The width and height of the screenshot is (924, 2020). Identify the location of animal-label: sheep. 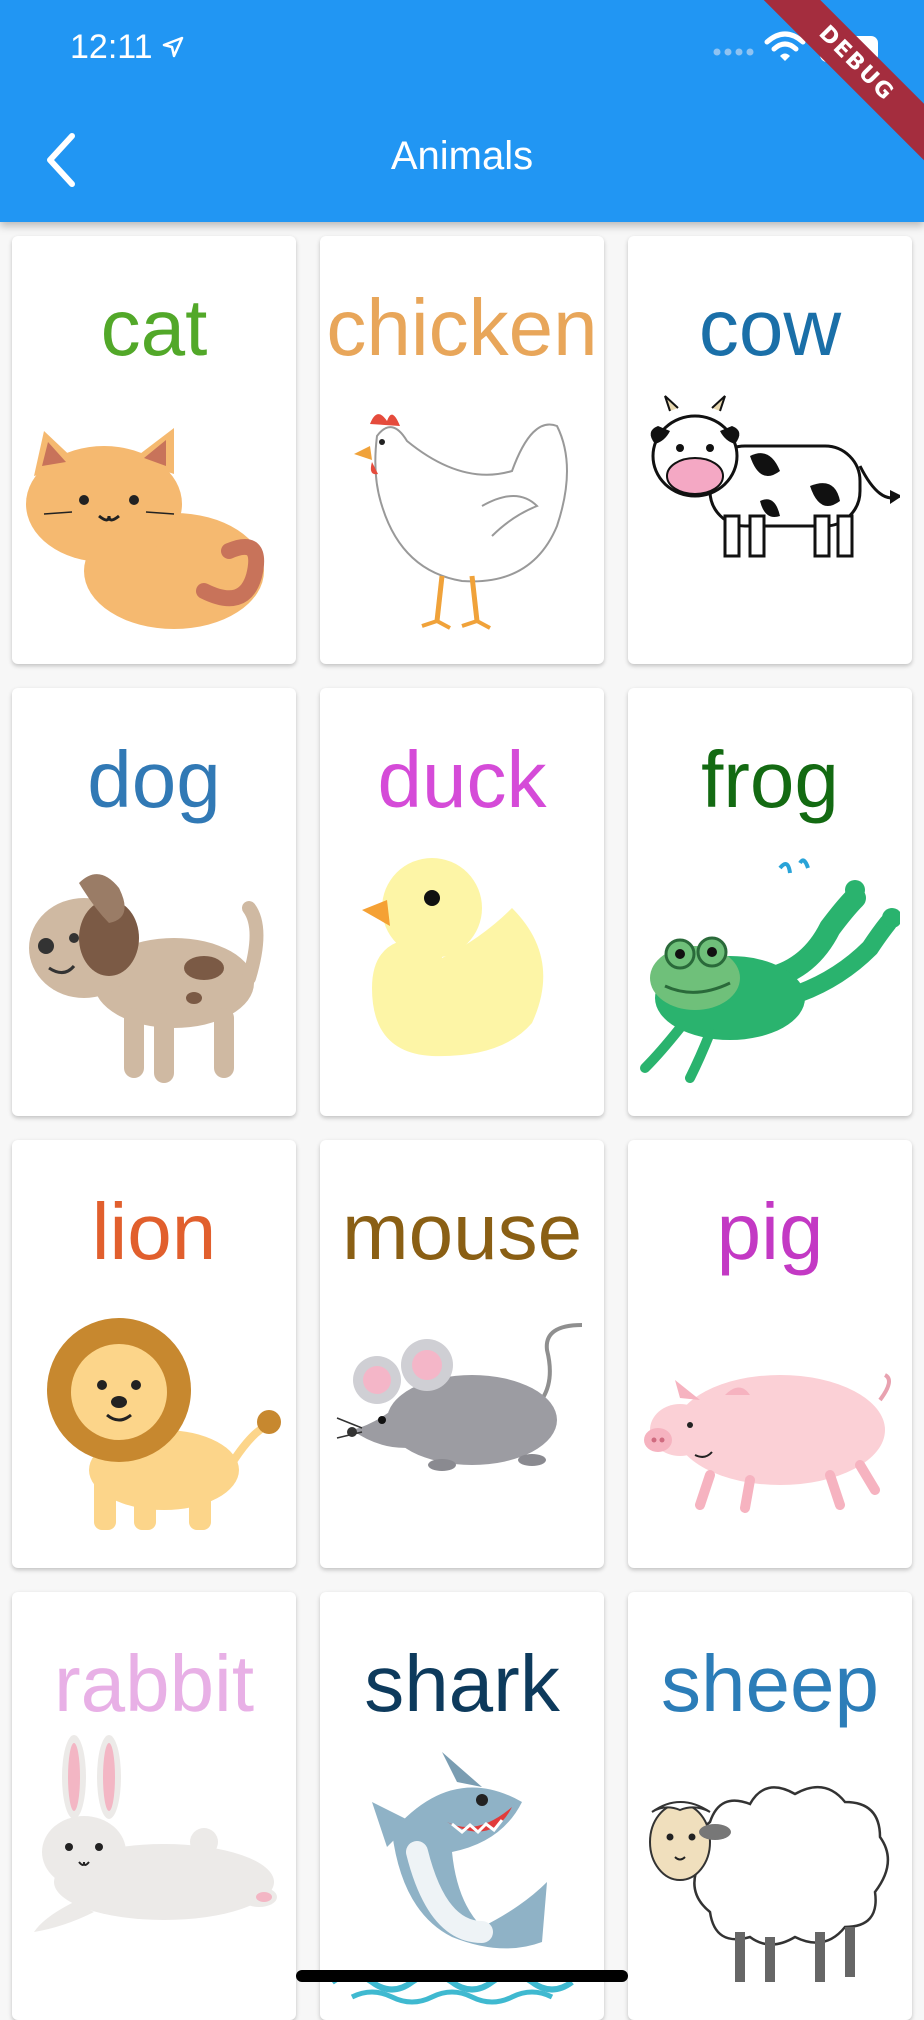
(770, 1683).